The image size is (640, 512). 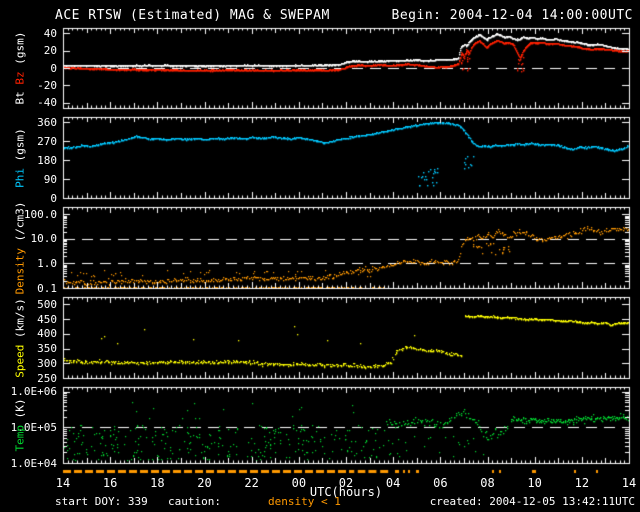 What do you see at coordinates (20, 94) in the screenshot?
I see `y-axis-label-part: Bt` at bounding box center [20, 94].